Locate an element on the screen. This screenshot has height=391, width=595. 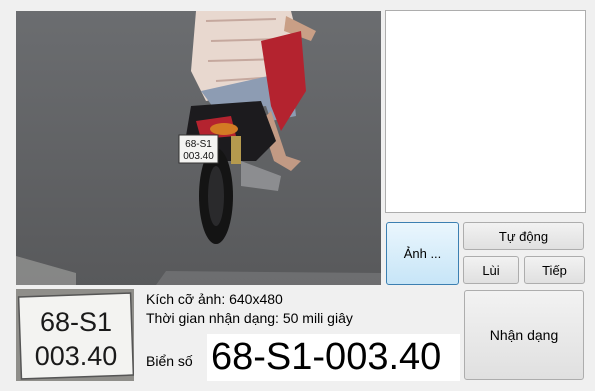
recognize-label: Nhận dạng is located at coordinates (524, 335).